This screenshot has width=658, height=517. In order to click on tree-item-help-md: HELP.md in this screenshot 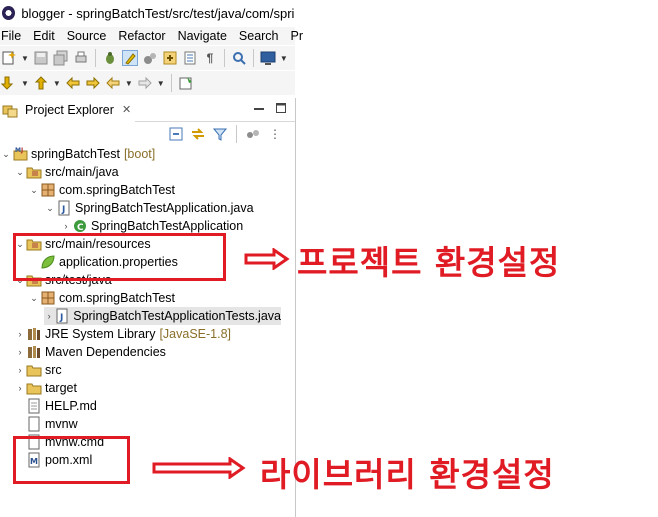, I will do `click(55, 406)`.